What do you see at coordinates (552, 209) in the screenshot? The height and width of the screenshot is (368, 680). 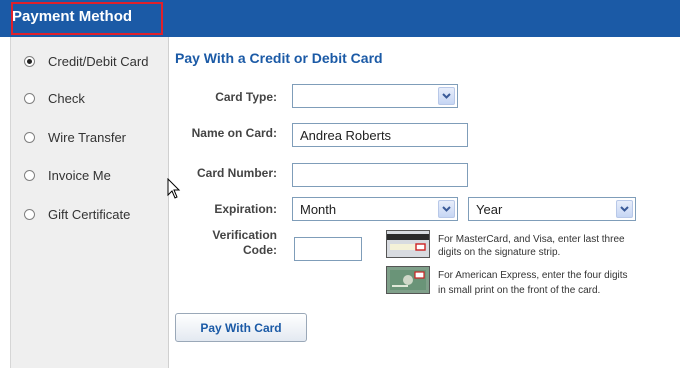 I see `expiration-year-select: Year` at bounding box center [552, 209].